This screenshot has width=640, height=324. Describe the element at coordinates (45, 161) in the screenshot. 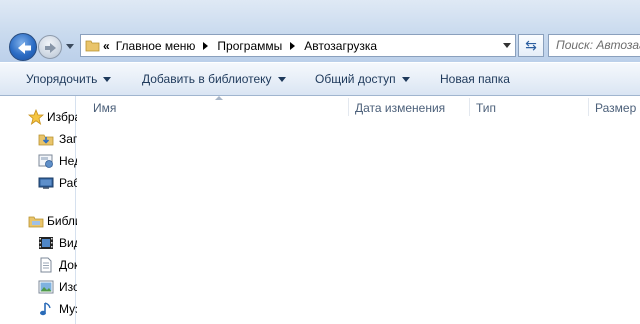

I see `recent-places-icon` at that location.